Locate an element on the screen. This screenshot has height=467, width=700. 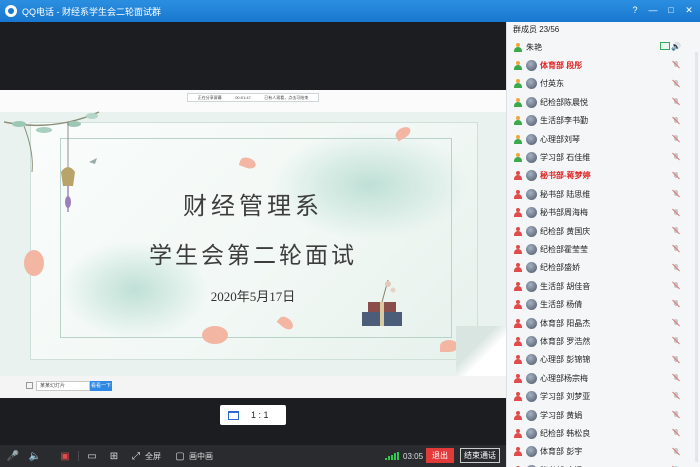
member-row: 秘书部 唐媛 is located at coordinates (603, 464).